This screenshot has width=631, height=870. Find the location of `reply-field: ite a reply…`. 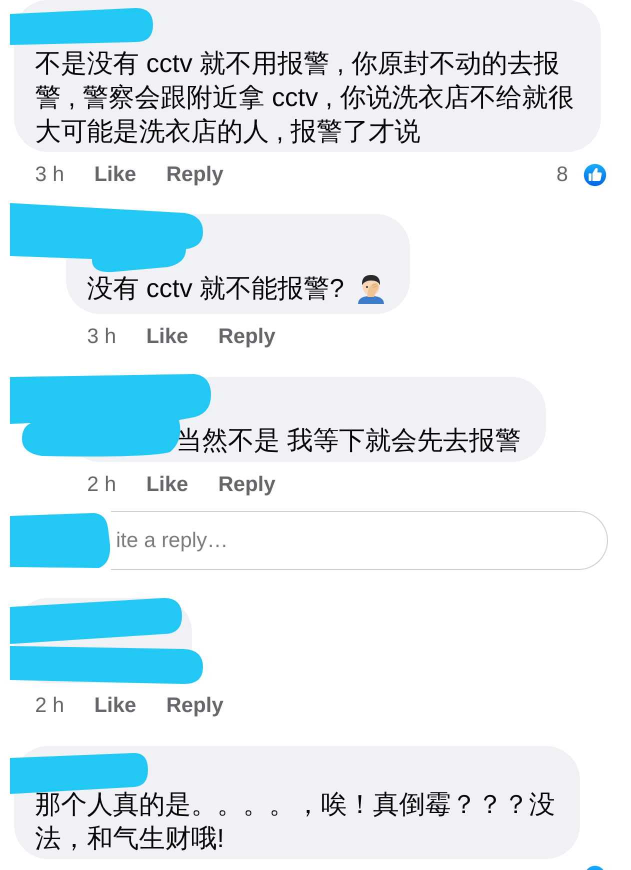

reply-field: ite a reply… is located at coordinates (359, 540).